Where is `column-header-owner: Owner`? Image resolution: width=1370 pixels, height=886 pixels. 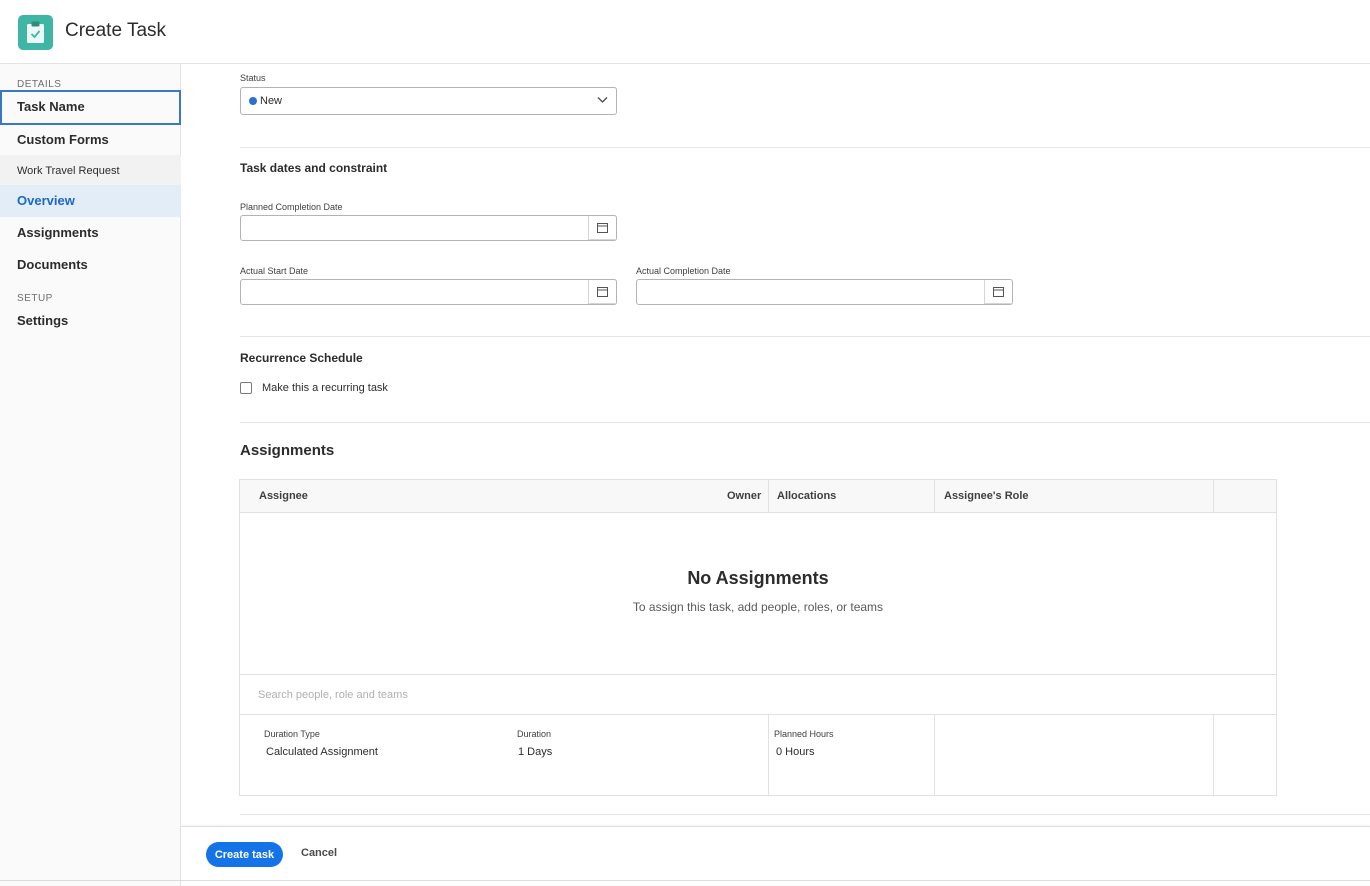
column-header-owner: Owner is located at coordinates (744, 496).